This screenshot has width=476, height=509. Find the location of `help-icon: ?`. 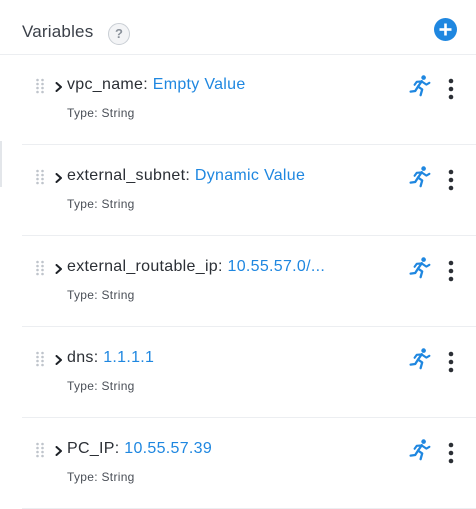

help-icon: ? is located at coordinates (119, 34).